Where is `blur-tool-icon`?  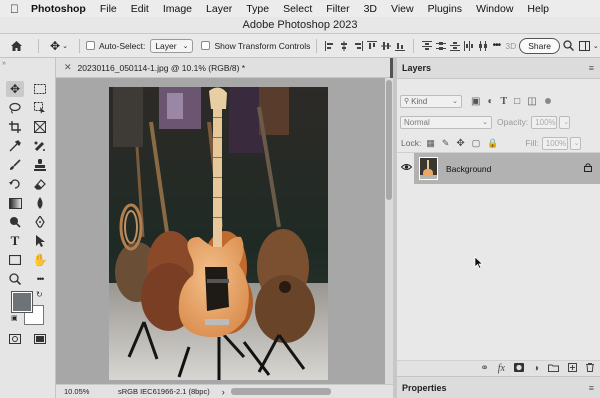
blur-tool-icon is located at coordinates (40, 203).